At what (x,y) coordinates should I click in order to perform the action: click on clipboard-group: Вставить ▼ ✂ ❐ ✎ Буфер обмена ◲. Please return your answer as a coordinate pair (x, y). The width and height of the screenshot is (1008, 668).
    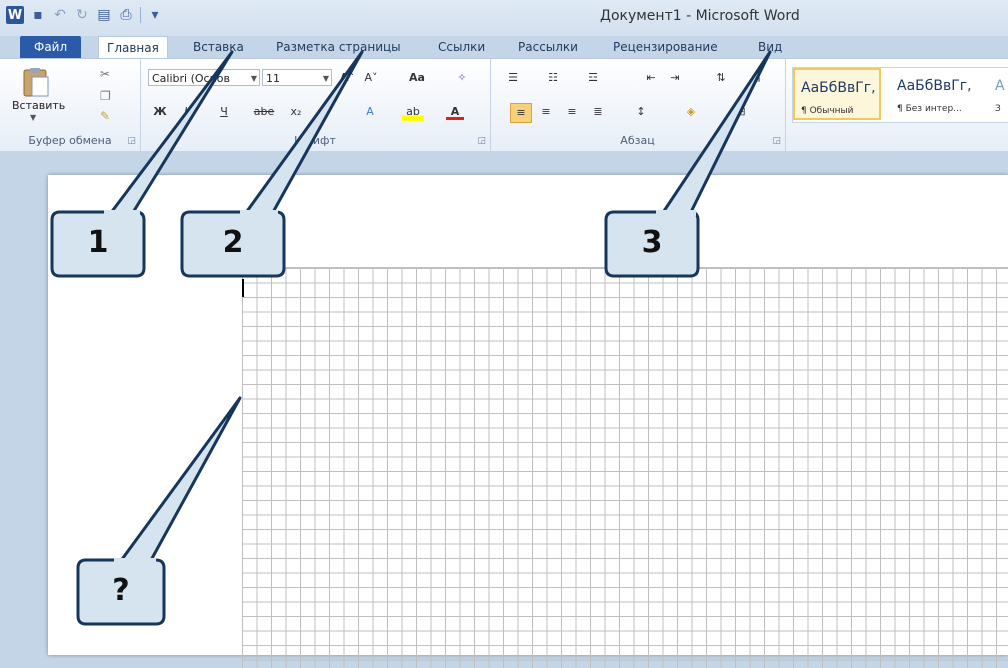
    Looking at the image, I should click on (70, 105).